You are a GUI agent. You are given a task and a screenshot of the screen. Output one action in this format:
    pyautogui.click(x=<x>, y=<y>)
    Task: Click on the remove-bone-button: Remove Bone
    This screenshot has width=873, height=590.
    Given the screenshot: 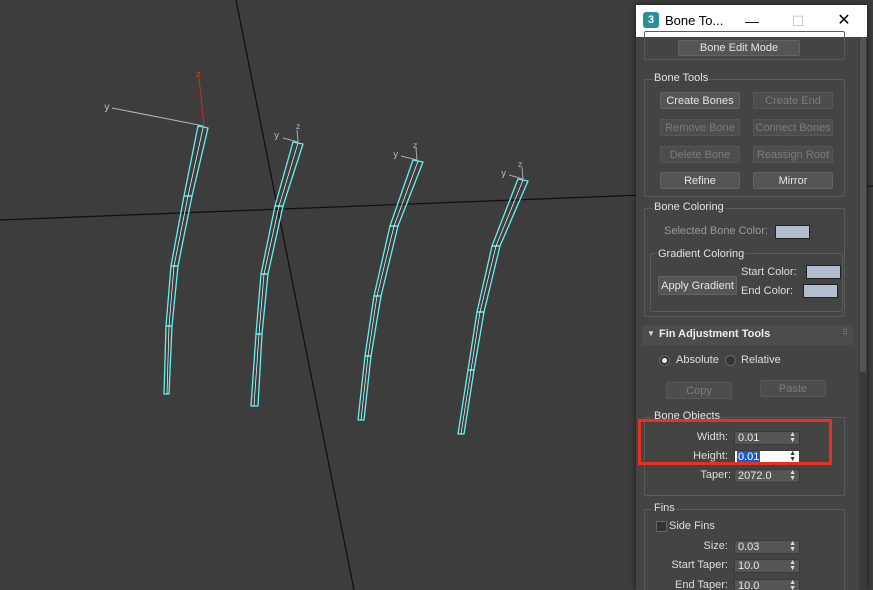 What is the action you would take?
    pyautogui.click(x=700, y=127)
    